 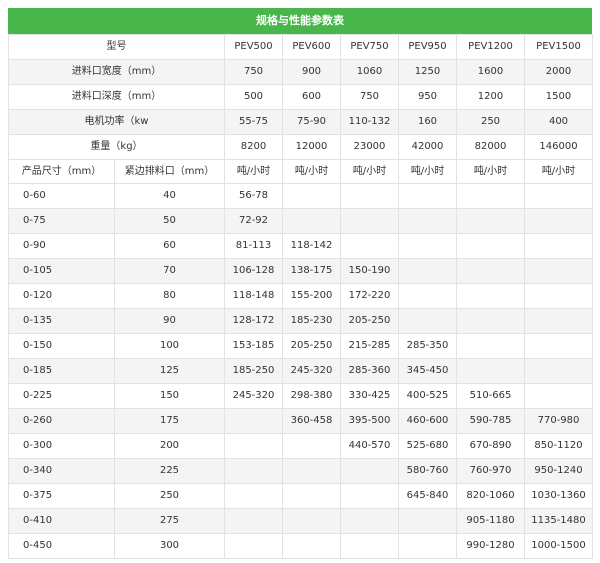 I want to click on css-cell: 175, so click(x=169, y=421).